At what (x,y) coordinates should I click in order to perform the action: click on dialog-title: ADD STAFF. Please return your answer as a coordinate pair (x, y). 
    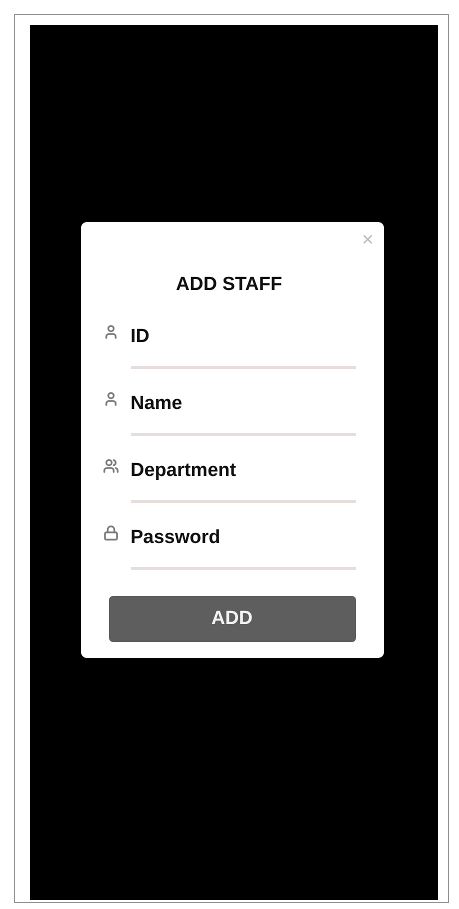
    Looking at the image, I should click on (229, 285).